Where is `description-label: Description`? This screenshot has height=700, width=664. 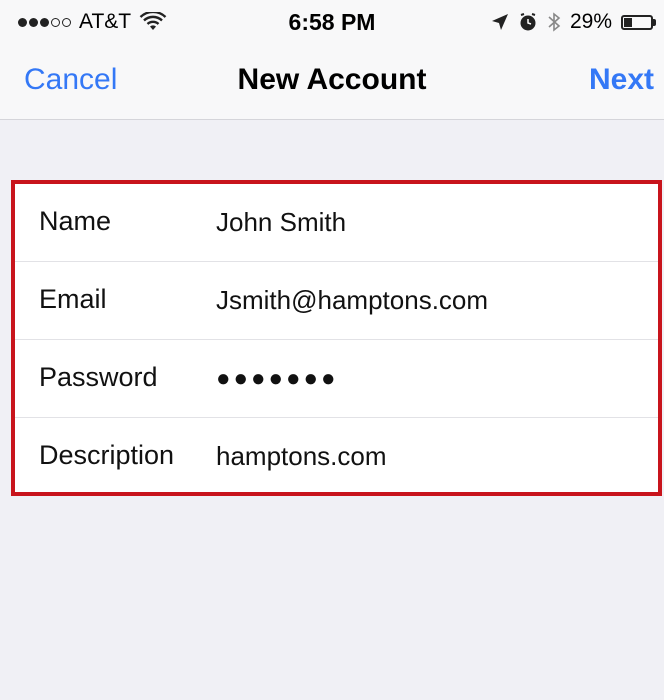
description-label: Description is located at coordinates (107, 455).